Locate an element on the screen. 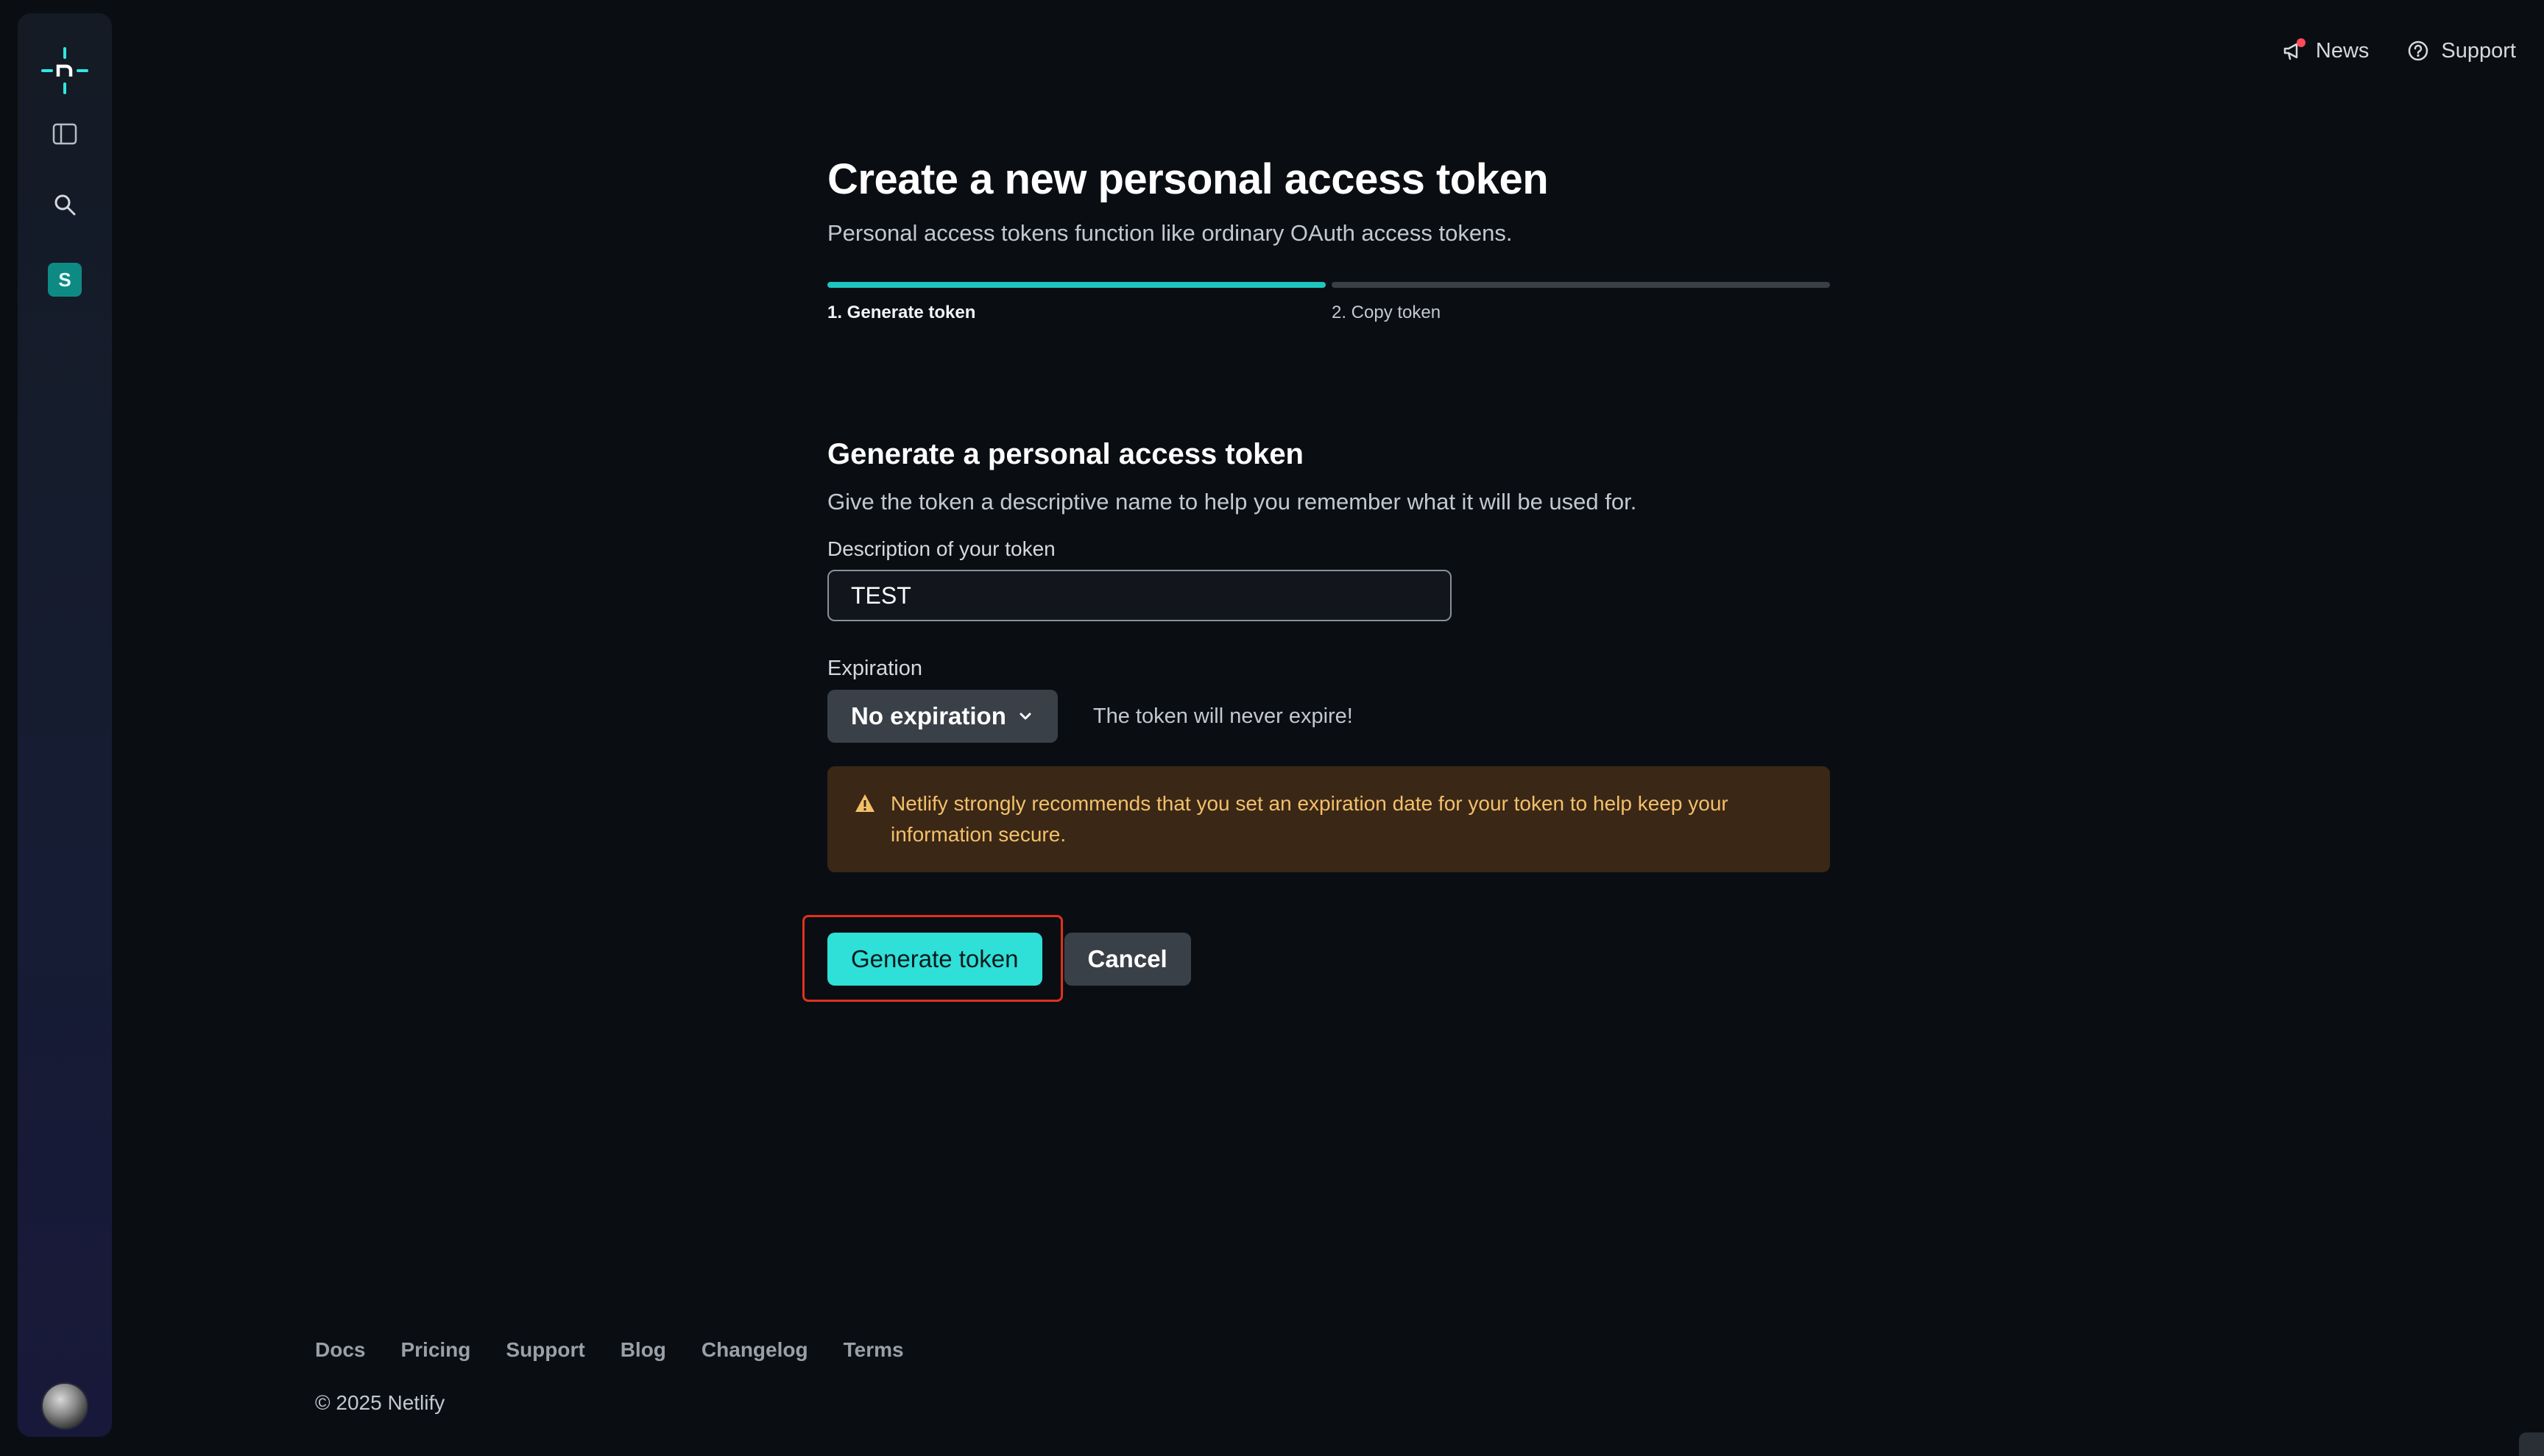 This screenshot has height=1456, width=2544. copyright: © 2025 Netlify is located at coordinates (380, 1402).